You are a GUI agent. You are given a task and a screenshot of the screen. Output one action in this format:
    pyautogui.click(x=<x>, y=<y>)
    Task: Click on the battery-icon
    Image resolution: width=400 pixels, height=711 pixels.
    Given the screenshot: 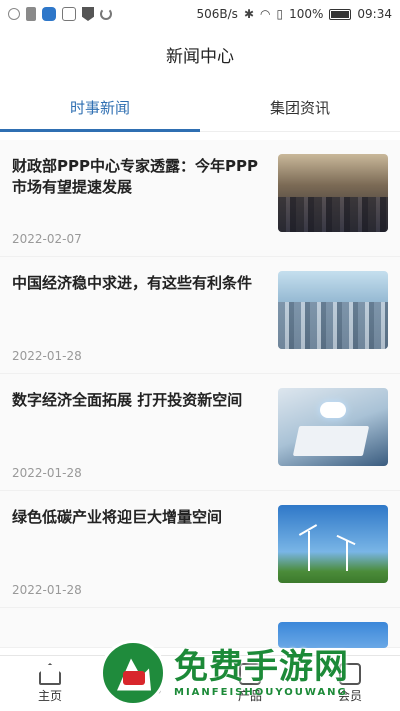 What is the action you would take?
    pyautogui.click(x=340, y=14)
    